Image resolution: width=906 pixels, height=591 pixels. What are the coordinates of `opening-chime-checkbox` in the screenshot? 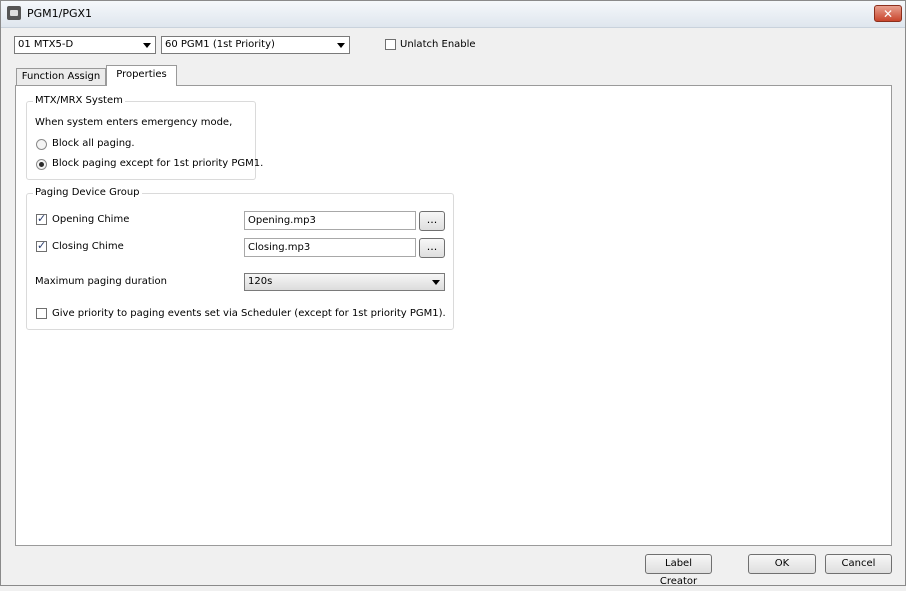 It's located at (41, 218).